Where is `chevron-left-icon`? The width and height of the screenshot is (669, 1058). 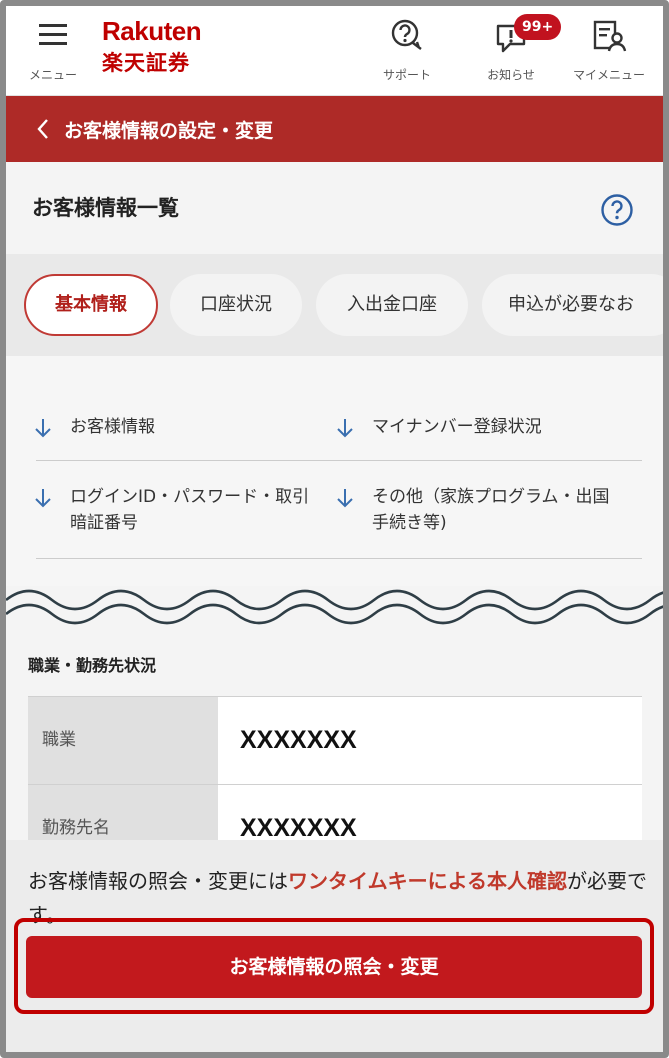
chevron-left-icon is located at coordinates (42, 129).